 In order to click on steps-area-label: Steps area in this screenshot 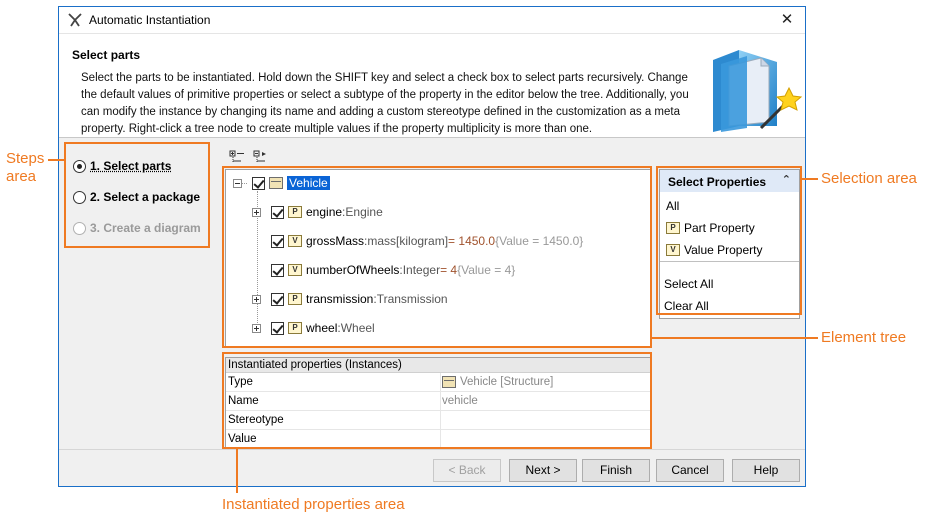, I will do `click(25, 168)`.